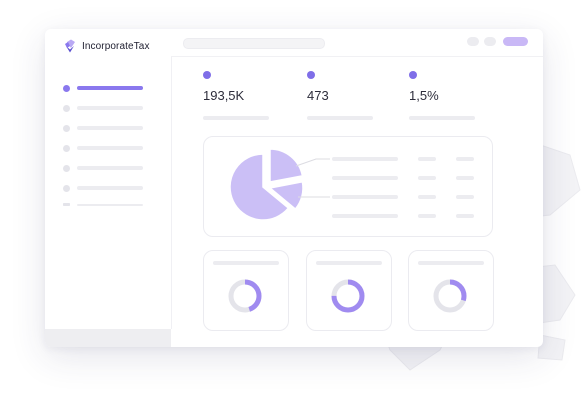 The width and height of the screenshot is (588, 407). I want to click on topbar-action-button, so click(515, 41).